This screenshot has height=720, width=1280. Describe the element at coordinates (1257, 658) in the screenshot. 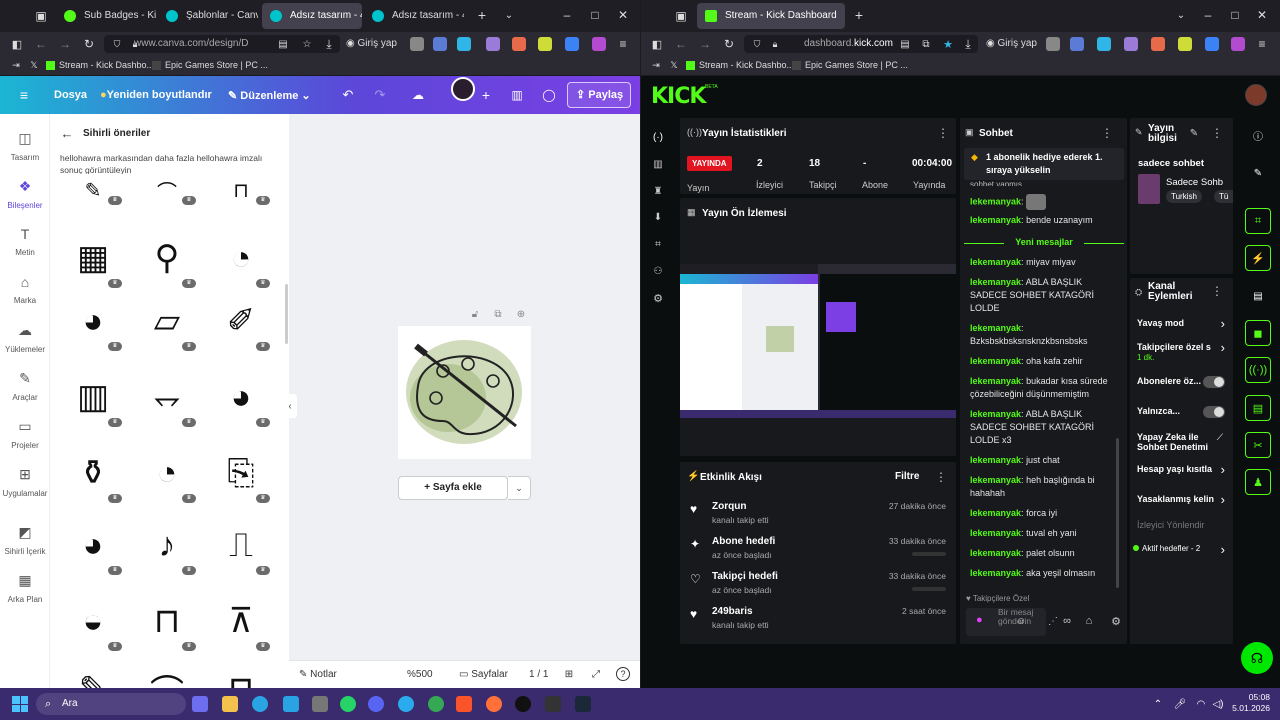

I see `support-headset-icon: ☊` at that location.